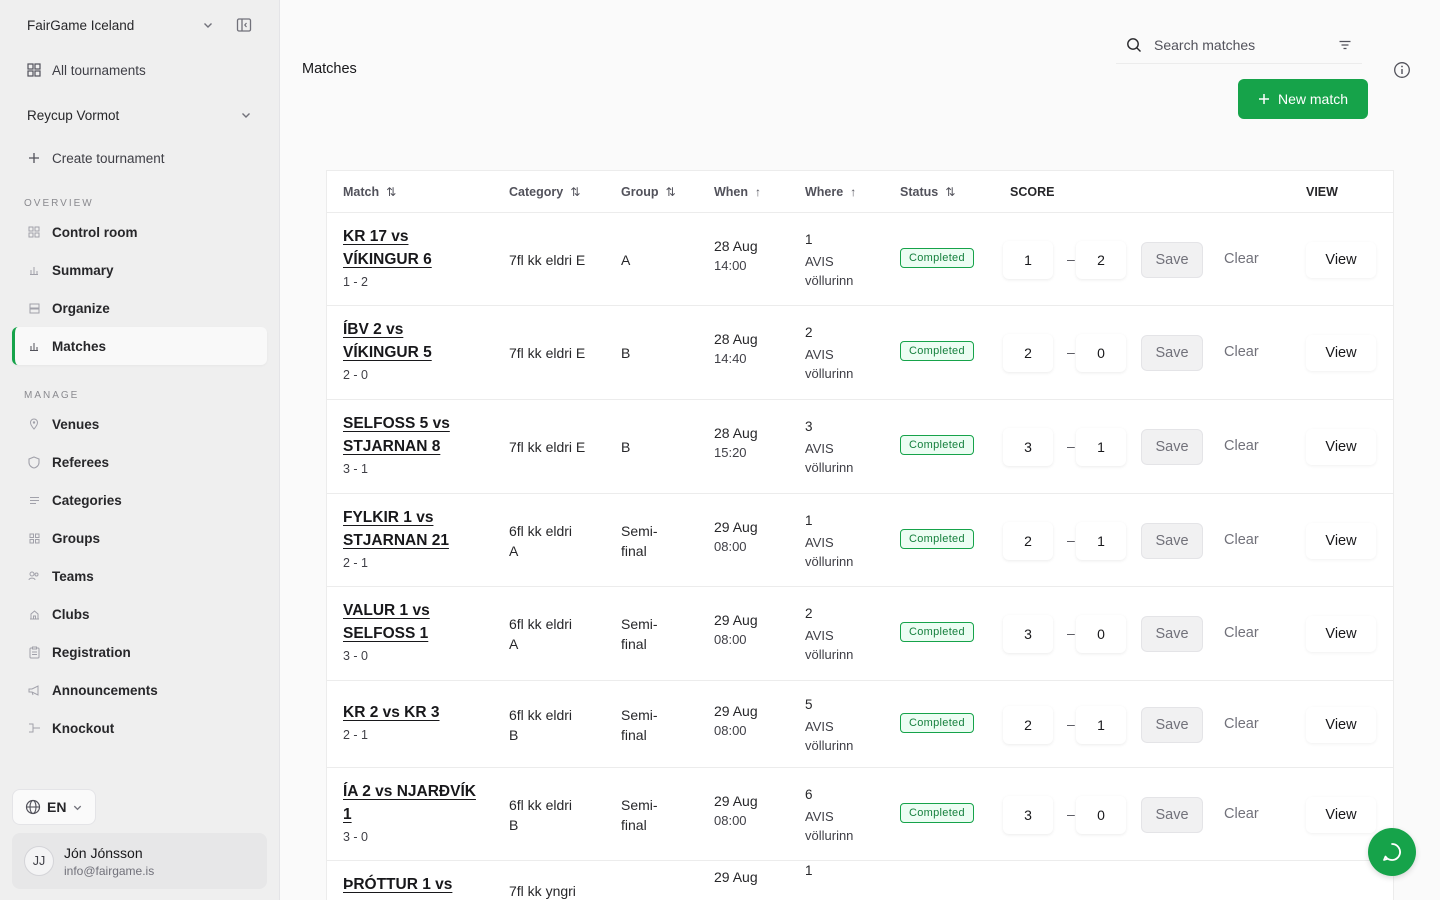 The width and height of the screenshot is (1440, 900). What do you see at coordinates (927, 192) in the screenshot?
I see `col-status: Status ⇅` at bounding box center [927, 192].